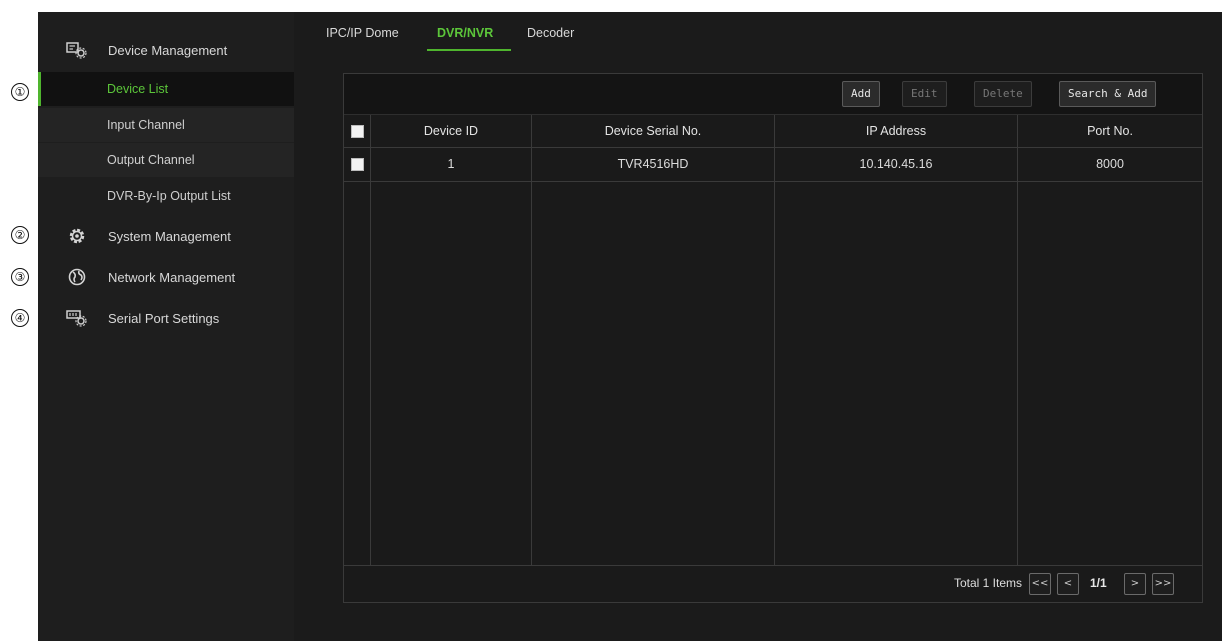  Describe the element at coordinates (169, 196) in the screenshot. I see `sidebar-item-label: DVR-By-Ip Output List` at that location.